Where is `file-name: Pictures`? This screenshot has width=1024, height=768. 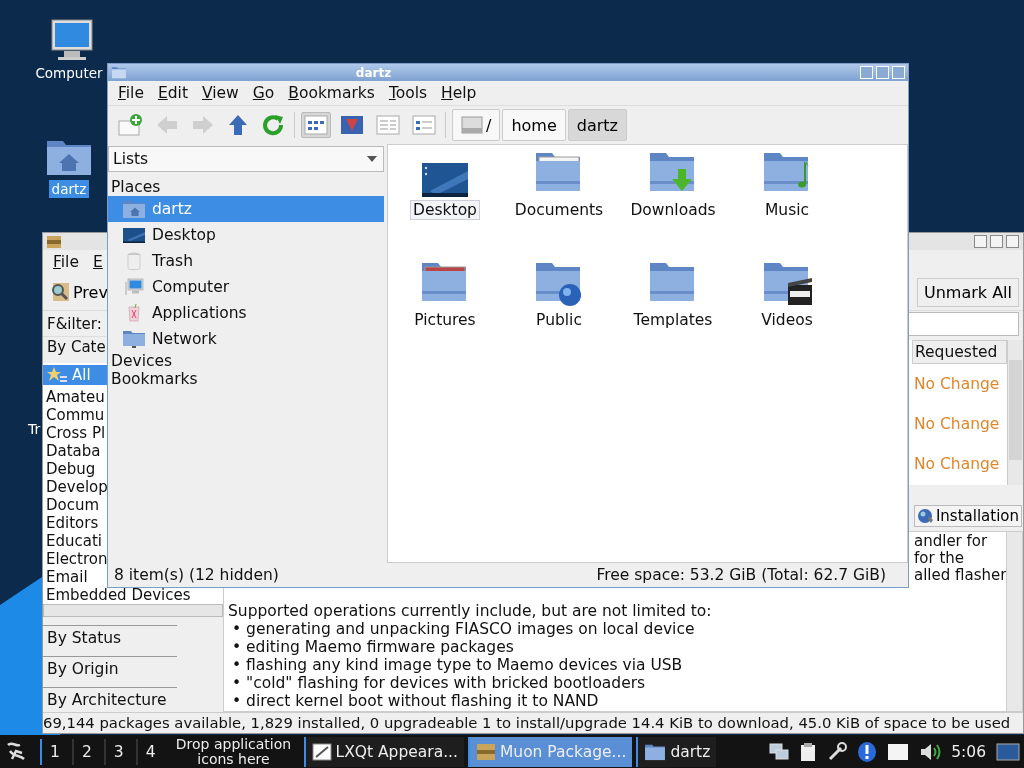 file-name: Pictures is located at coordinates (445, 320).